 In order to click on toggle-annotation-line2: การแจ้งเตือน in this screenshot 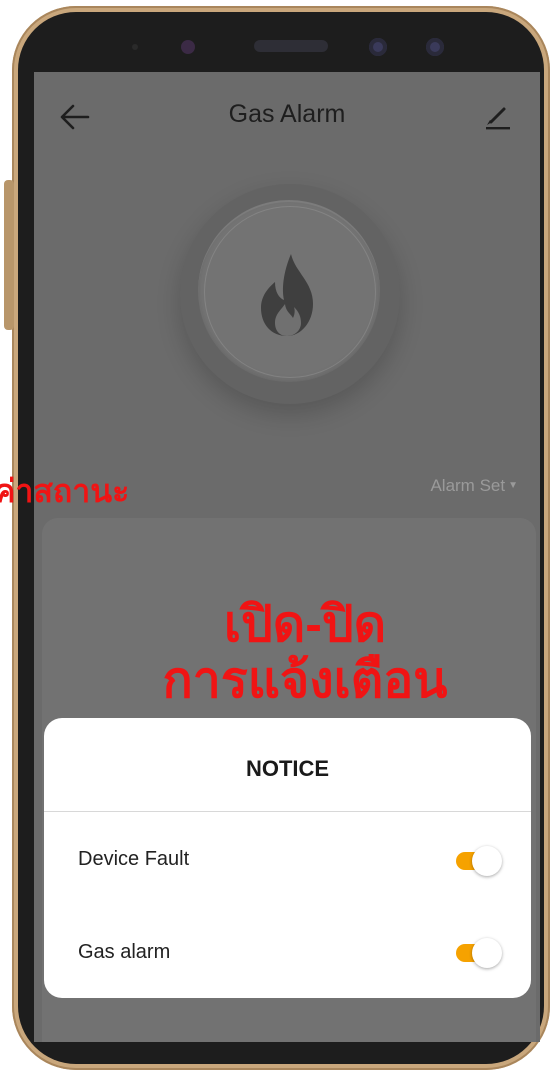, I will do `click(305, 680)`.